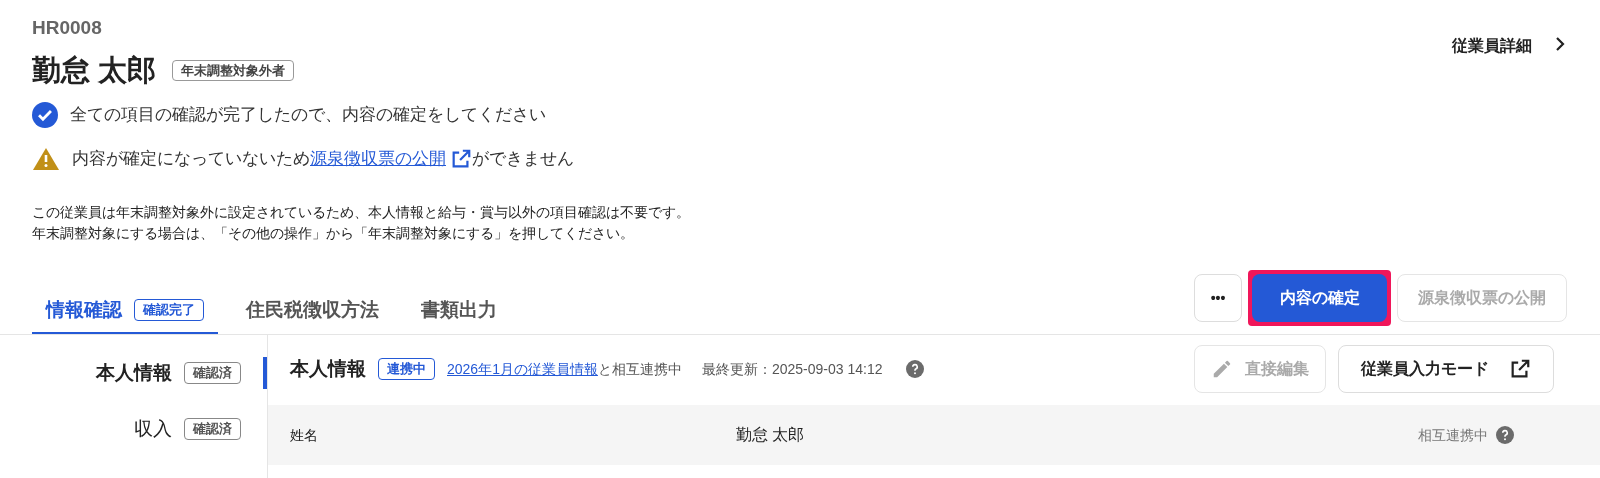 This screenshot has width=1600, height=478. Describe the element at coordinates (361, 212) in the screenshot. I see `notice-text: この従業員は年末調整対象外に設定されているため、本人情報と給与・賞与以外の項目確認は不要です。` at that location.